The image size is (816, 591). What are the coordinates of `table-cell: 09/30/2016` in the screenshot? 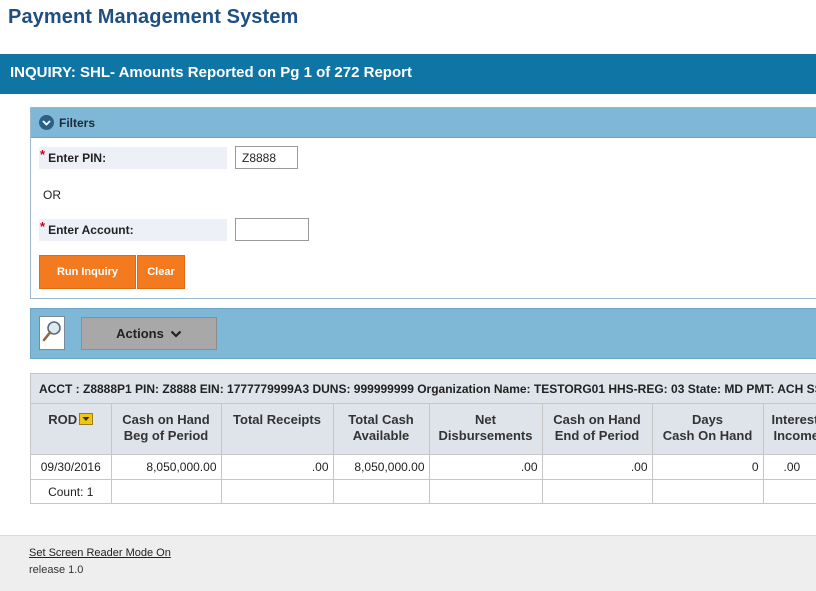 It's located at (71, 467).